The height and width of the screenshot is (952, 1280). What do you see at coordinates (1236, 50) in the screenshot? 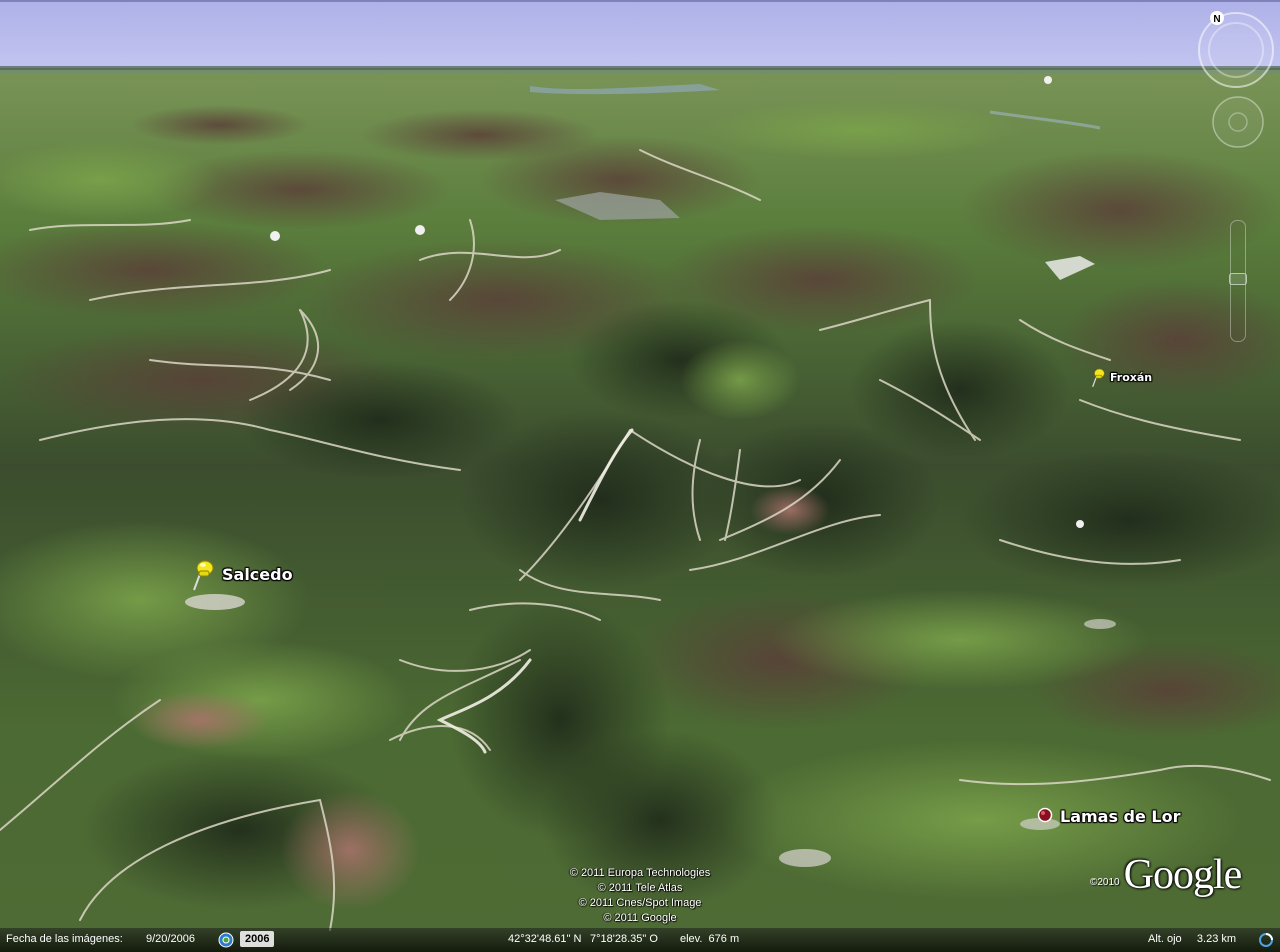
I see `compass-icon: N` at bounding box center [1236, 50].